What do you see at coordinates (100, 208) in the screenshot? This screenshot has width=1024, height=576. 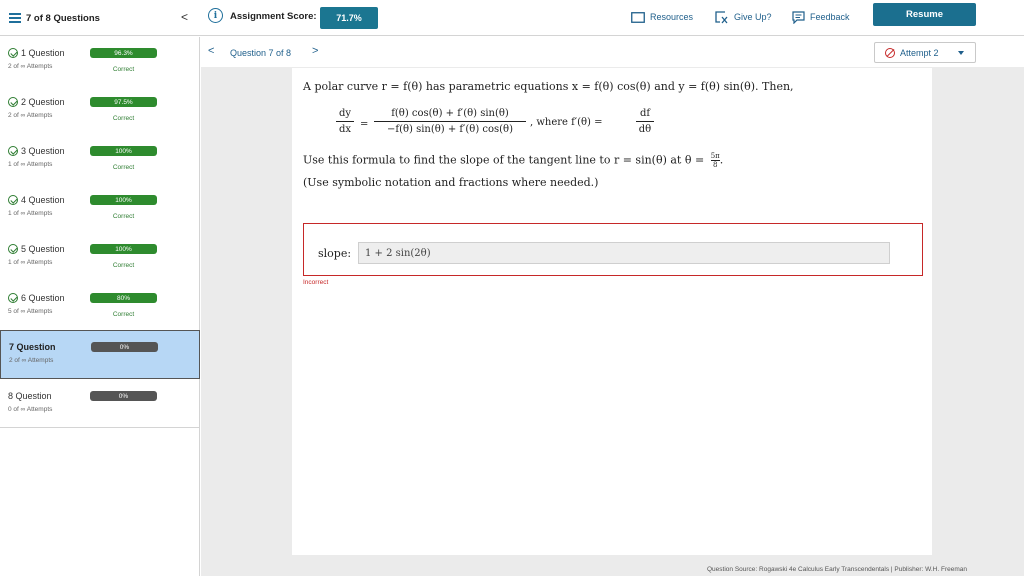 I see `question-item-4: 4 Question 1 of ∞ Attempts 100% Correct` at bounding box center [100, 208].